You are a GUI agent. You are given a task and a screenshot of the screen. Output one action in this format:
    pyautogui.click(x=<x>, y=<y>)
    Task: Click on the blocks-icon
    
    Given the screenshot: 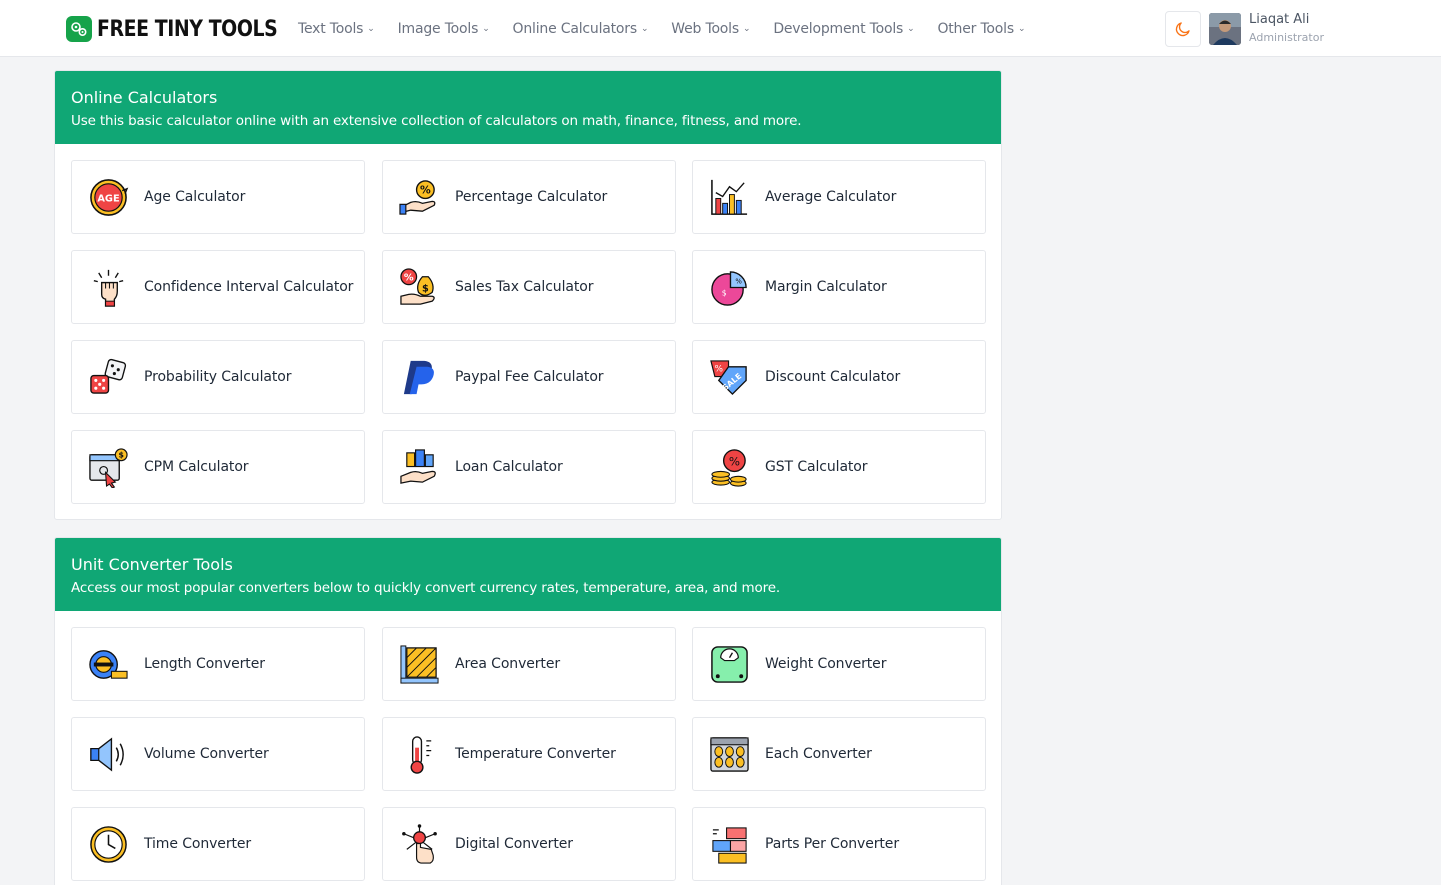 What is the action you would take?
    pyautogui.click(x=729, y=845)
    